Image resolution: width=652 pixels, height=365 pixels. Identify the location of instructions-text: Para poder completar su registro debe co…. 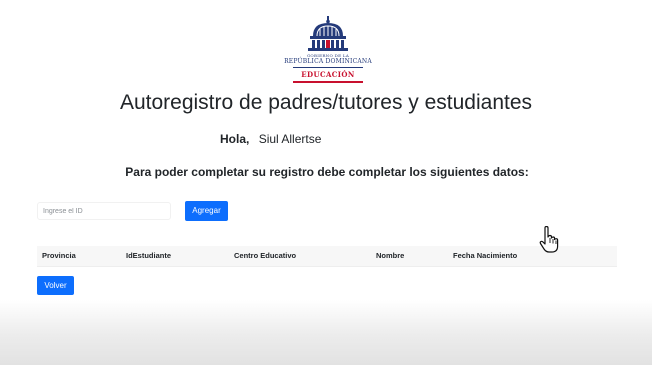
(327, 172).